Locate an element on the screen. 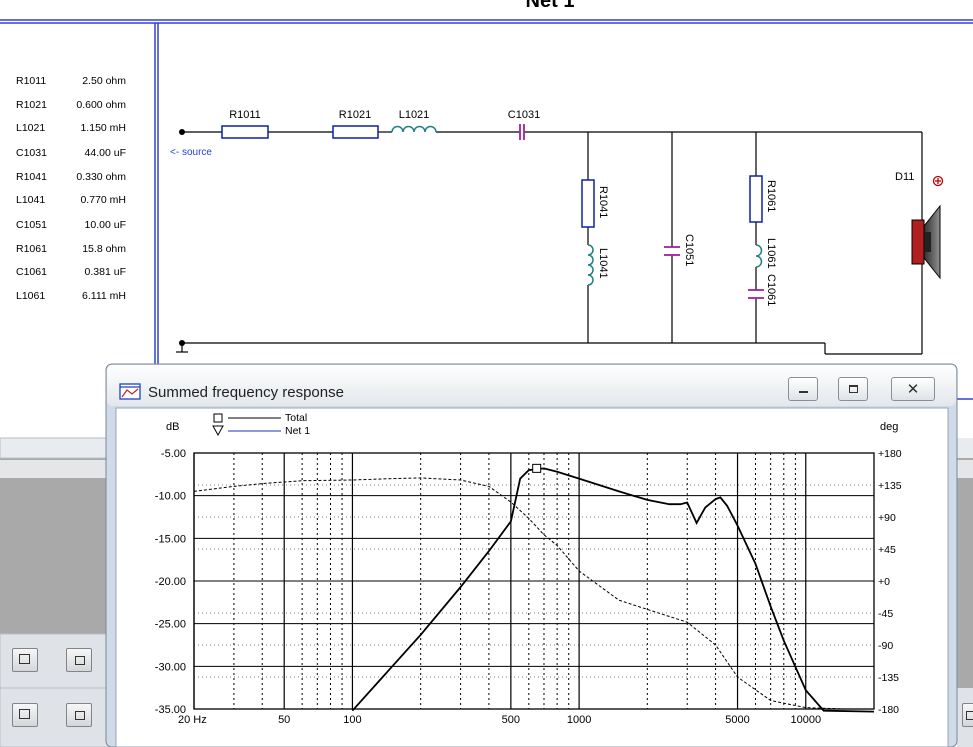 The width and height of the screenshot is (973, 747). series-marker-total is located at coordinates (537, 468).